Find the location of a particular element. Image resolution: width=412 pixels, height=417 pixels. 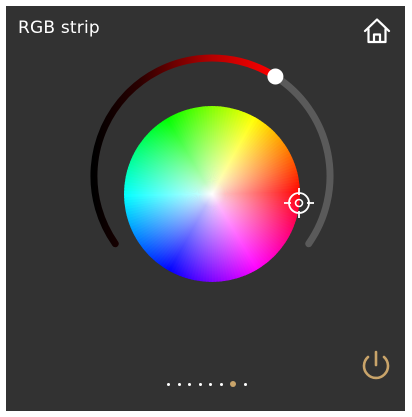

brightness-knob is located at coordinates (275, 76).